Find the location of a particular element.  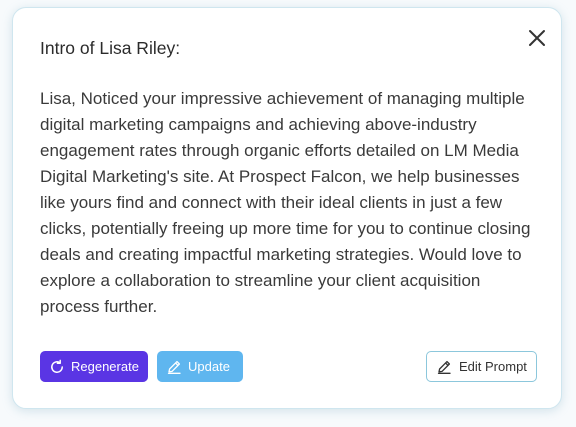

update-button: Update is located at coordinates (200, 366).